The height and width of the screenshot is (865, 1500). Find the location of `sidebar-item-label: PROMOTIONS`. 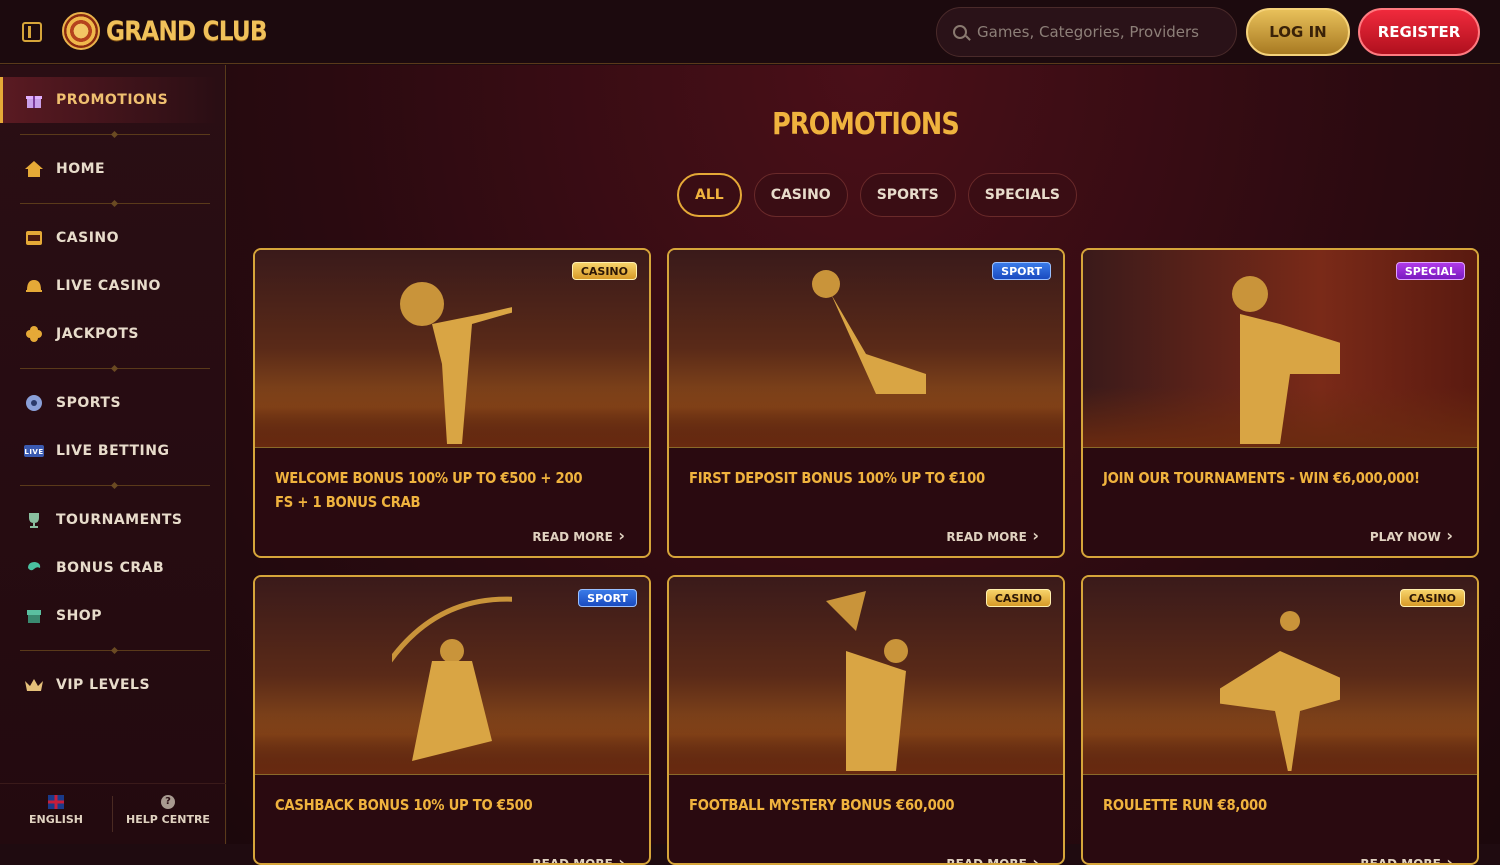

sidebar-item-label: PROMOTIONS is located at coordinates (112, 100).